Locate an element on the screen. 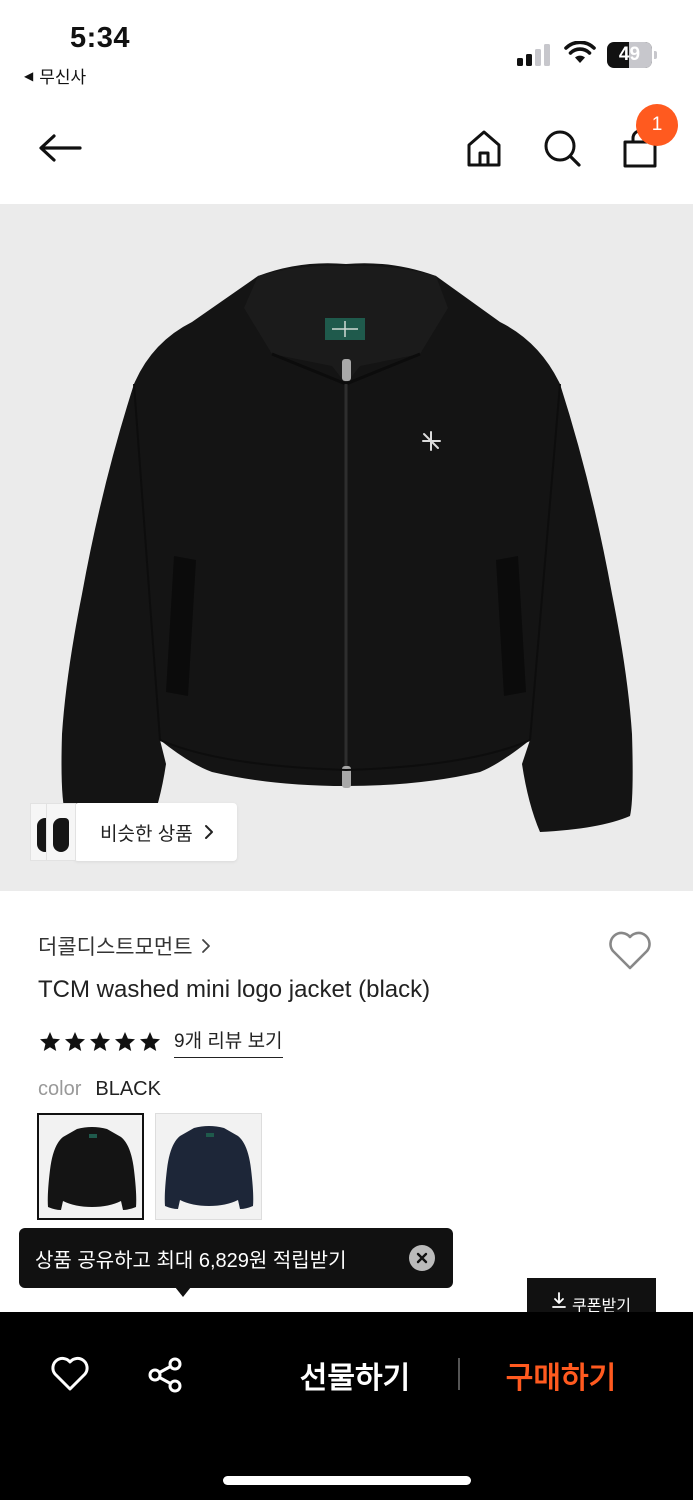  close-icon is located at coordinates (422, 1258).